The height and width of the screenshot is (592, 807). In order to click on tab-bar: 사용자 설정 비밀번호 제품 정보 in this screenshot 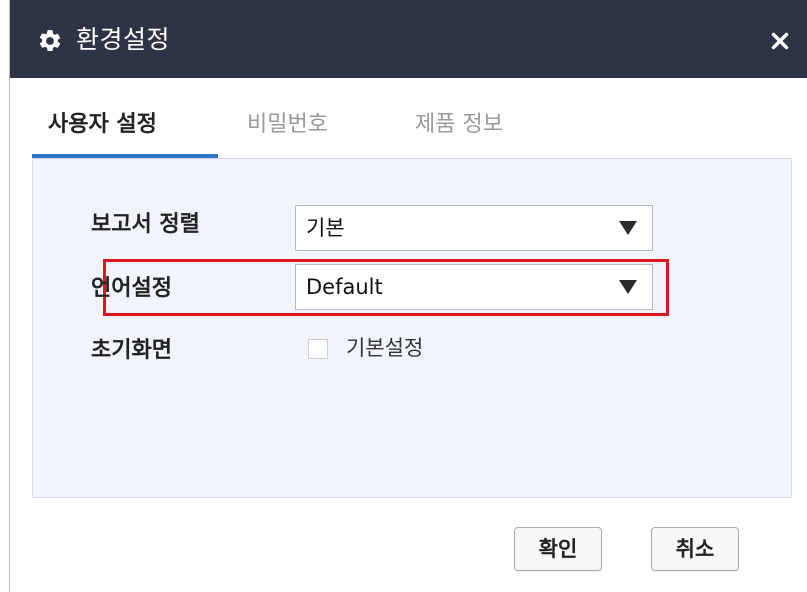, I will do `click(412, 129)`.